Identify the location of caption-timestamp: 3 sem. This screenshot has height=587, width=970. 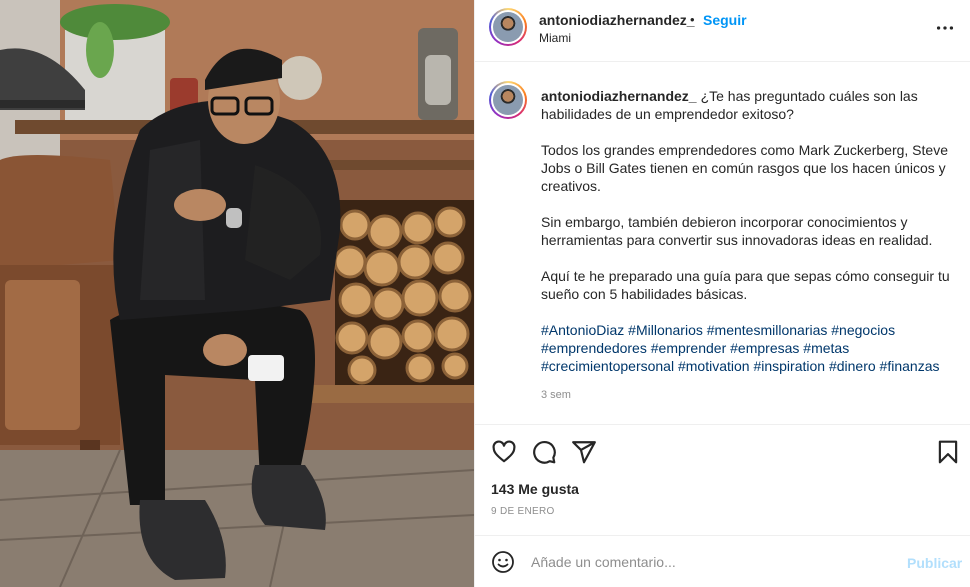
(556, 395).